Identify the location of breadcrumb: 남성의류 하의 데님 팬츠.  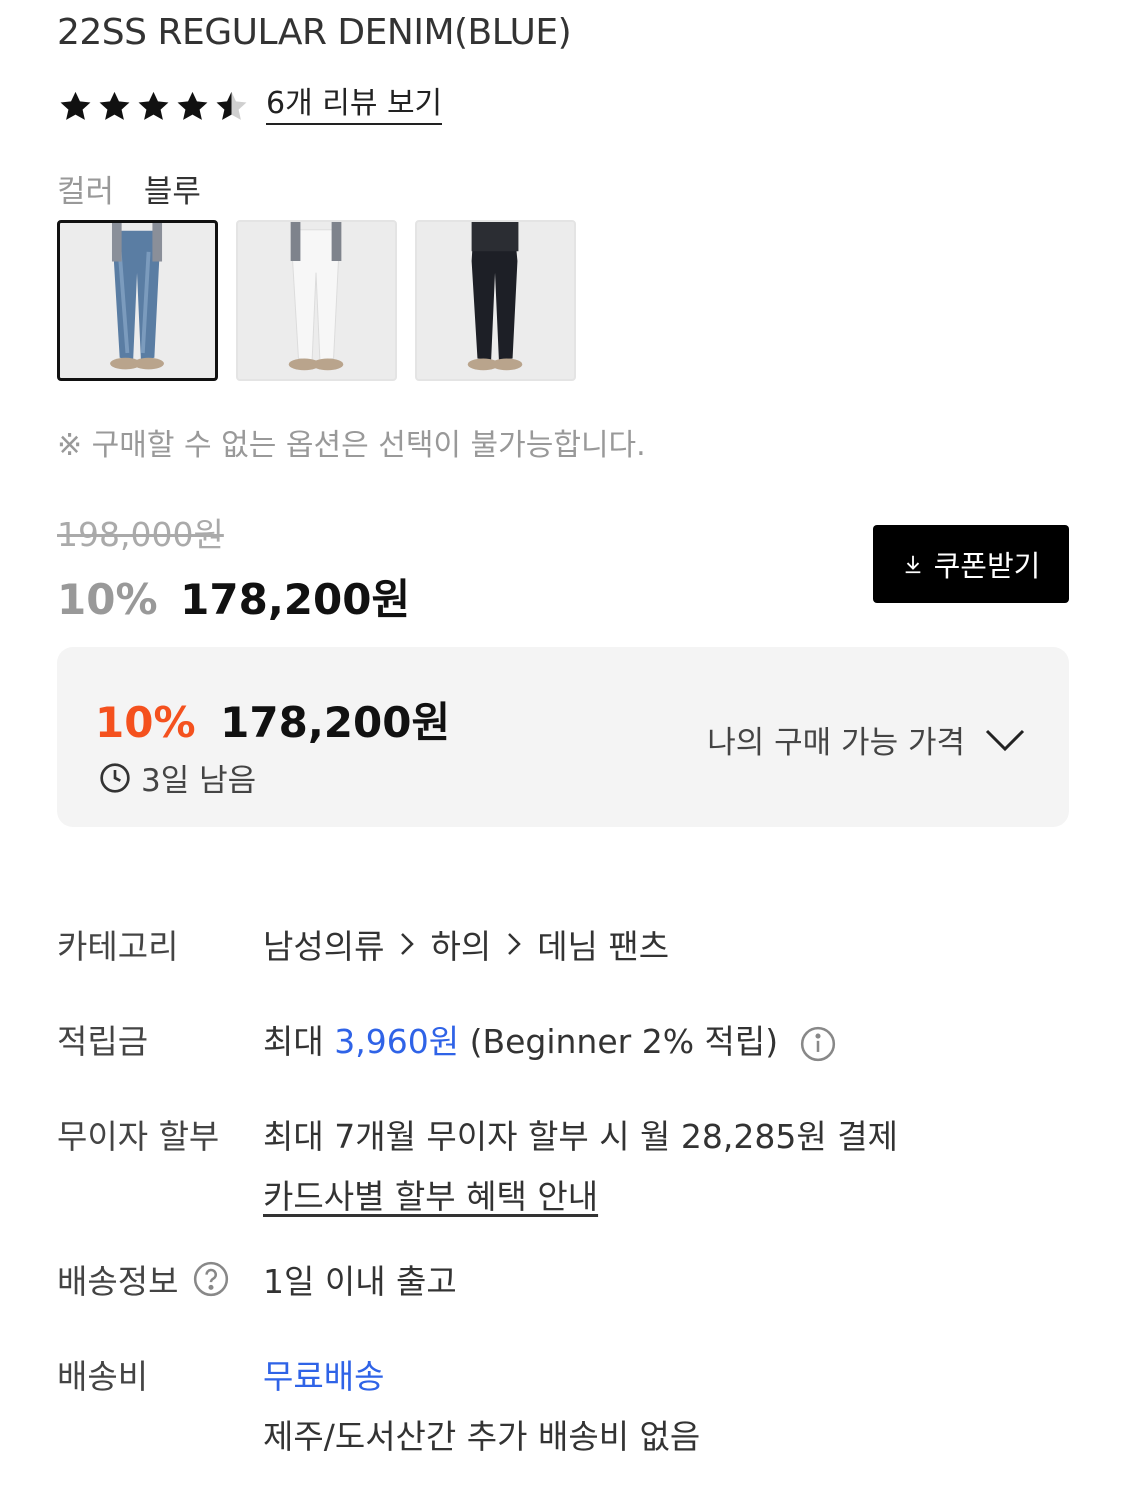
(466, 944).